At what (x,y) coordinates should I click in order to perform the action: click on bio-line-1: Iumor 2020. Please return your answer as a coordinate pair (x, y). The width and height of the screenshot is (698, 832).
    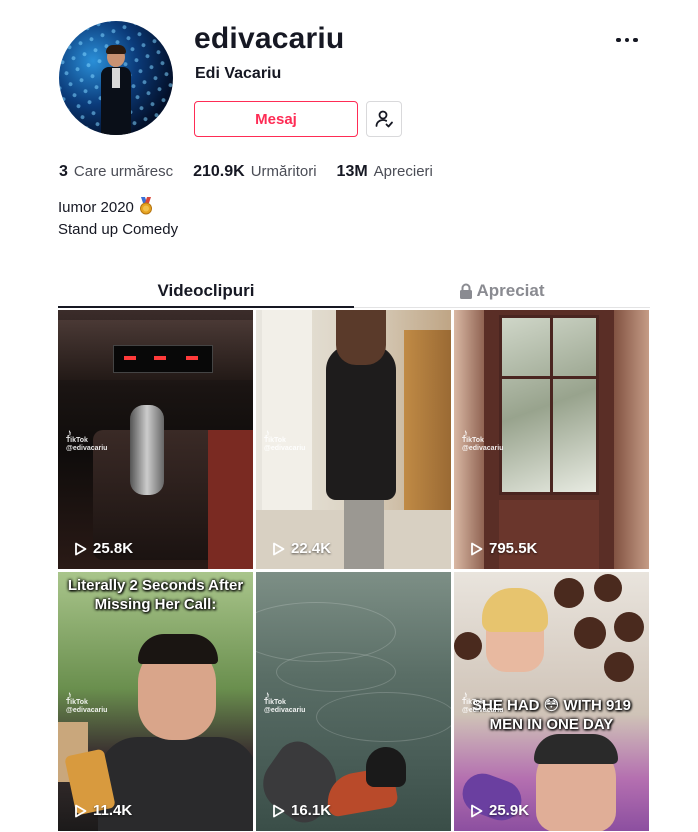
    Looking at the image, I should click on (96, 207).